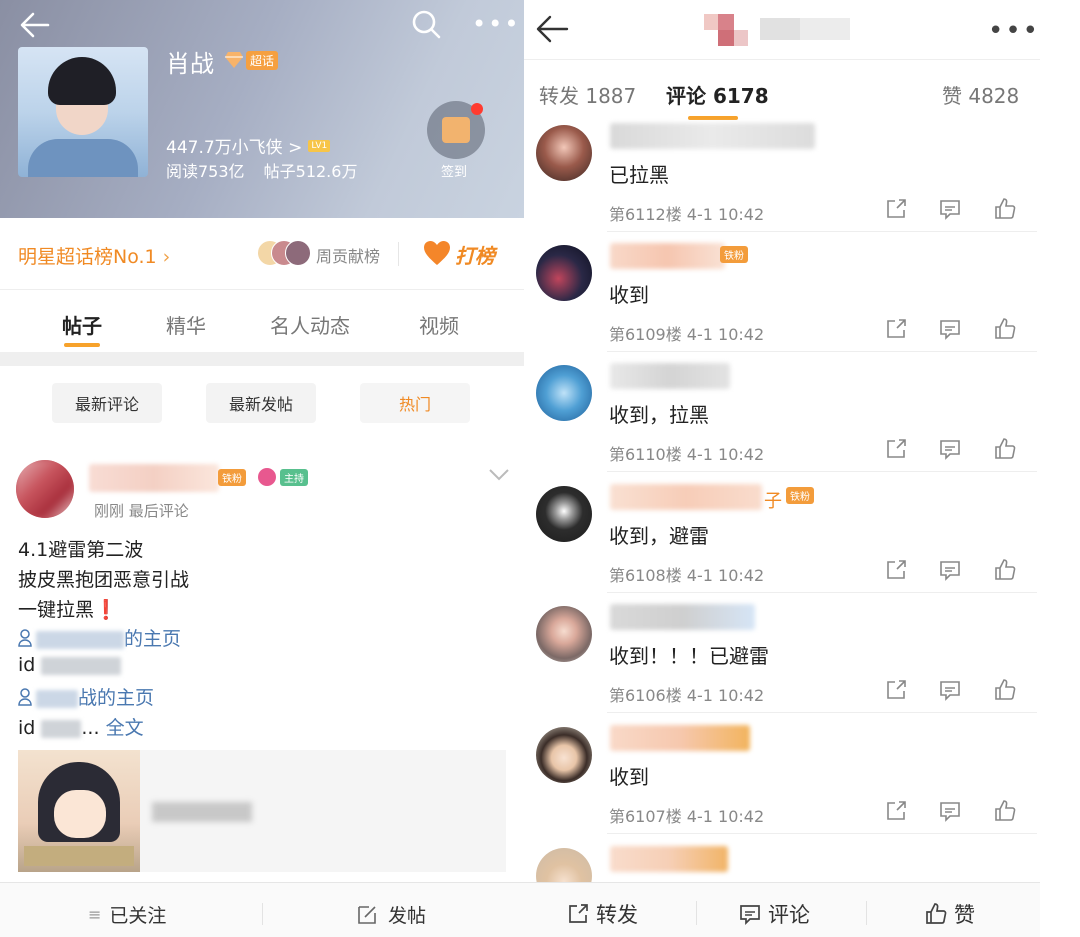  What do you see at coordinates (94, 255) in the screenshot?
I see `rank-link: 明星超话榜No.1 ›` at bounding box center [94, 255].